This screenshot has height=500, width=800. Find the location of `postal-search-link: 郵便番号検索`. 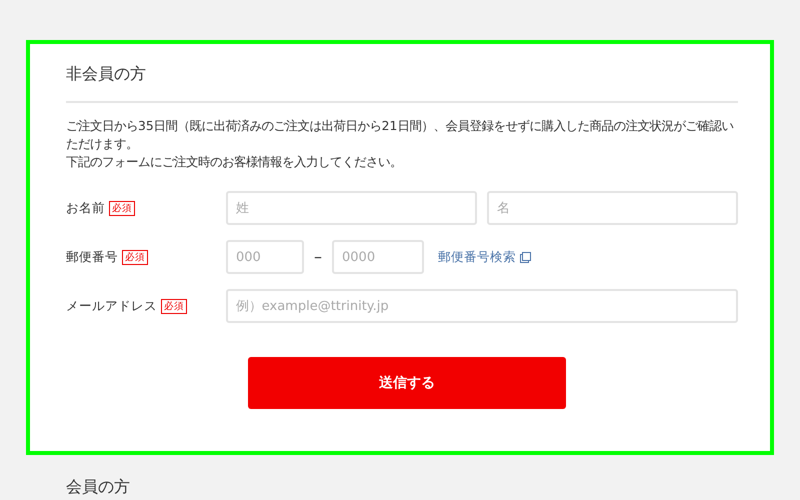

postal-search-link: 郵便番号検索 is located at coordinates (484, 257).